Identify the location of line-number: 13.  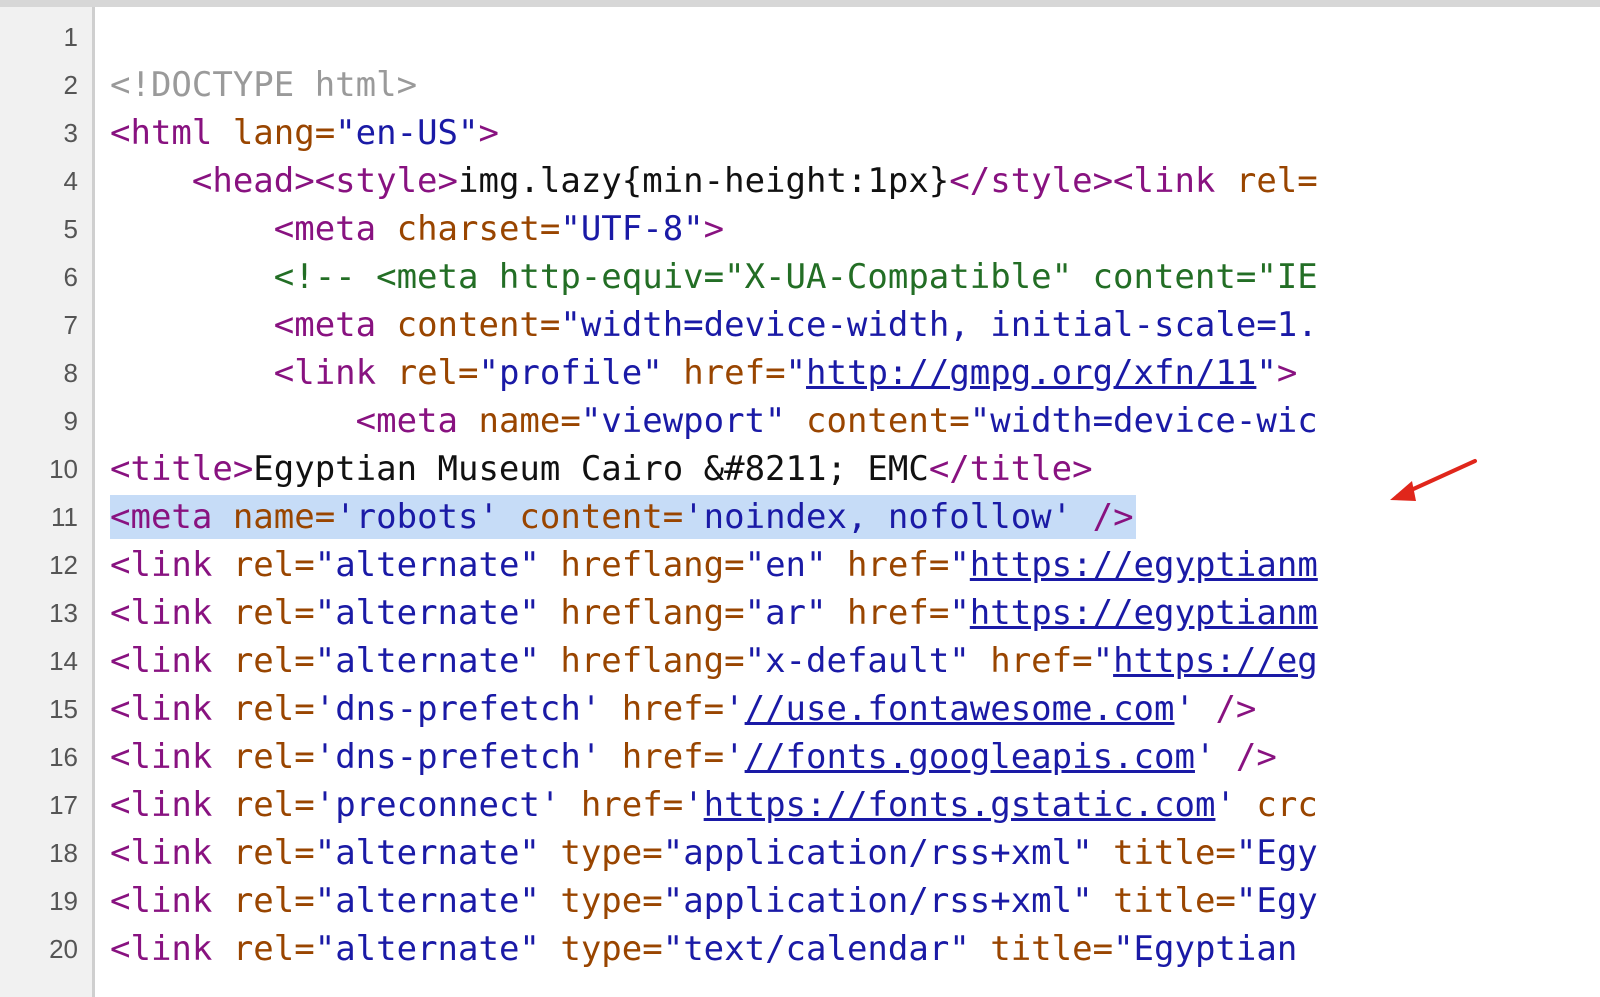
(63, 613).